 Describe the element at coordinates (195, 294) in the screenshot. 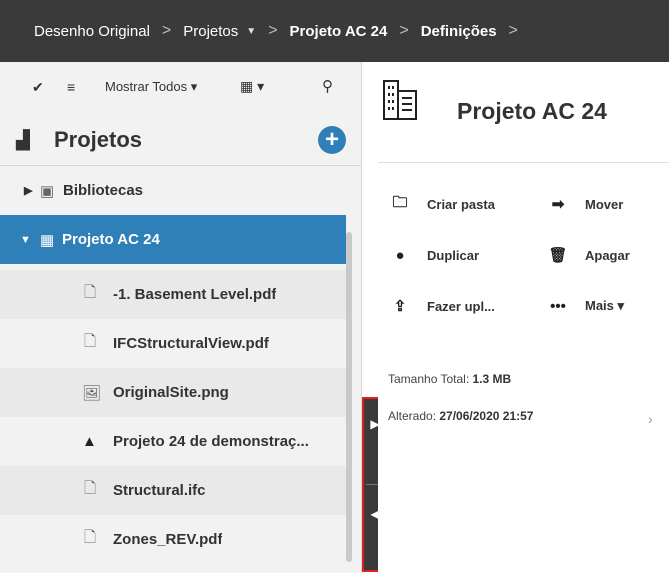

I see `tree-item-label: -1. Basement Level.pdf` at that location.